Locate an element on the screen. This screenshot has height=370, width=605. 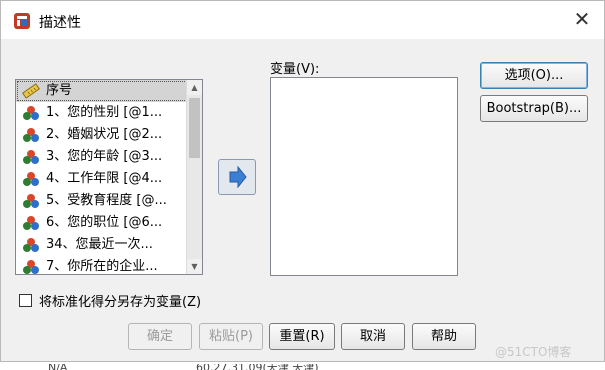
ruler-icon is located at coordinates (31, 91).